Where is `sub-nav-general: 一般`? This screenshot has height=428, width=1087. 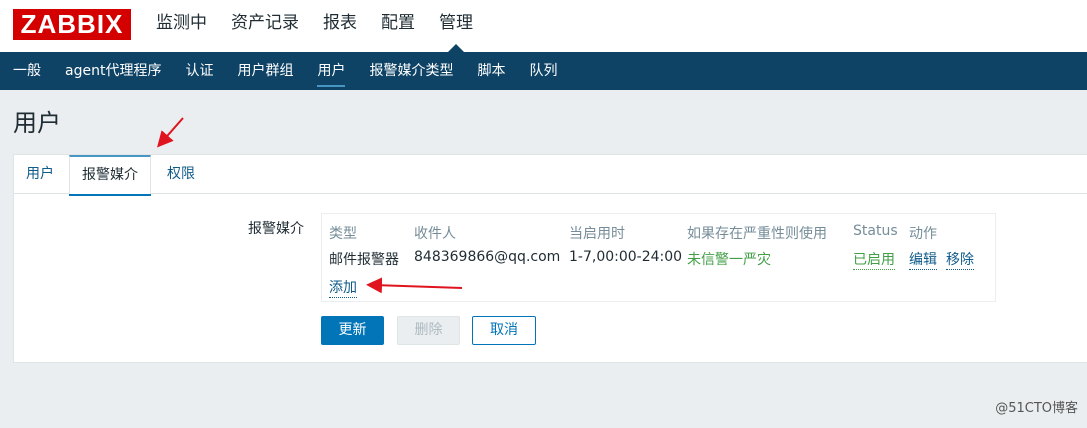
sub-nav-general: 一般 is located at coordinates (27, 71).